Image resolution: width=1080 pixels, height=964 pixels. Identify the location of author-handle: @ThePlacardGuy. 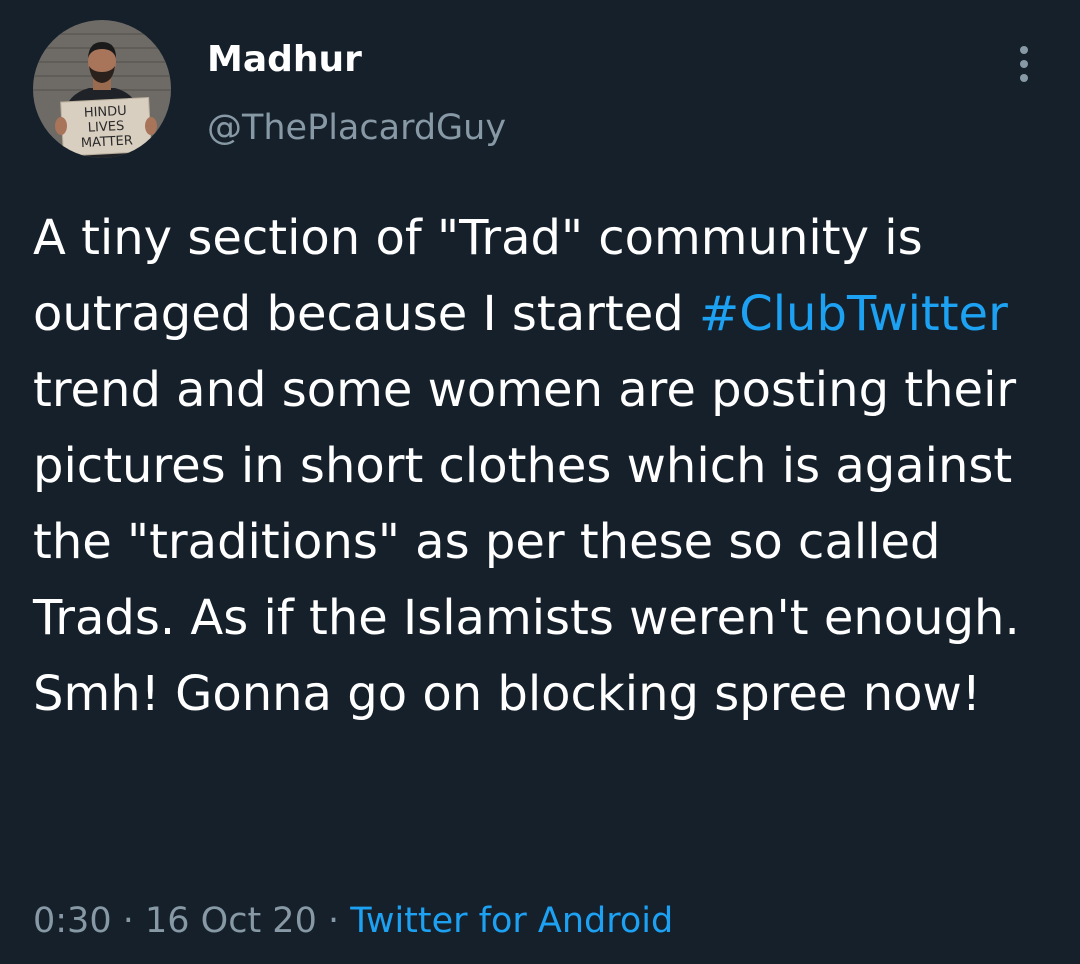
(356, 128).